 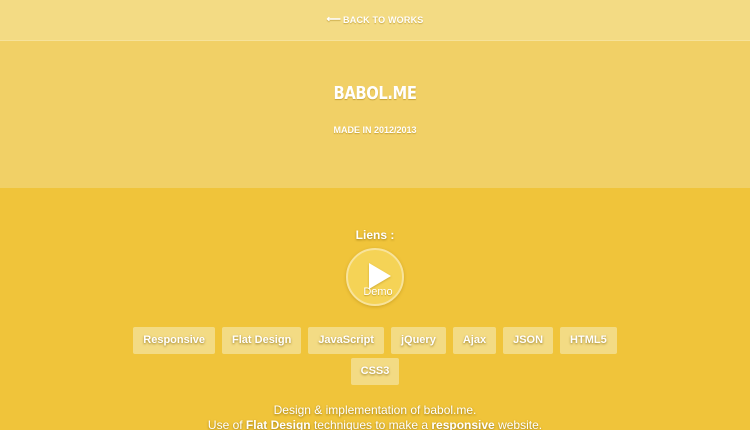 What do you see at coordinates (588, 340) in the screenshot?
I see `tag-html5: HTML5` at bounding box center [588, 340].